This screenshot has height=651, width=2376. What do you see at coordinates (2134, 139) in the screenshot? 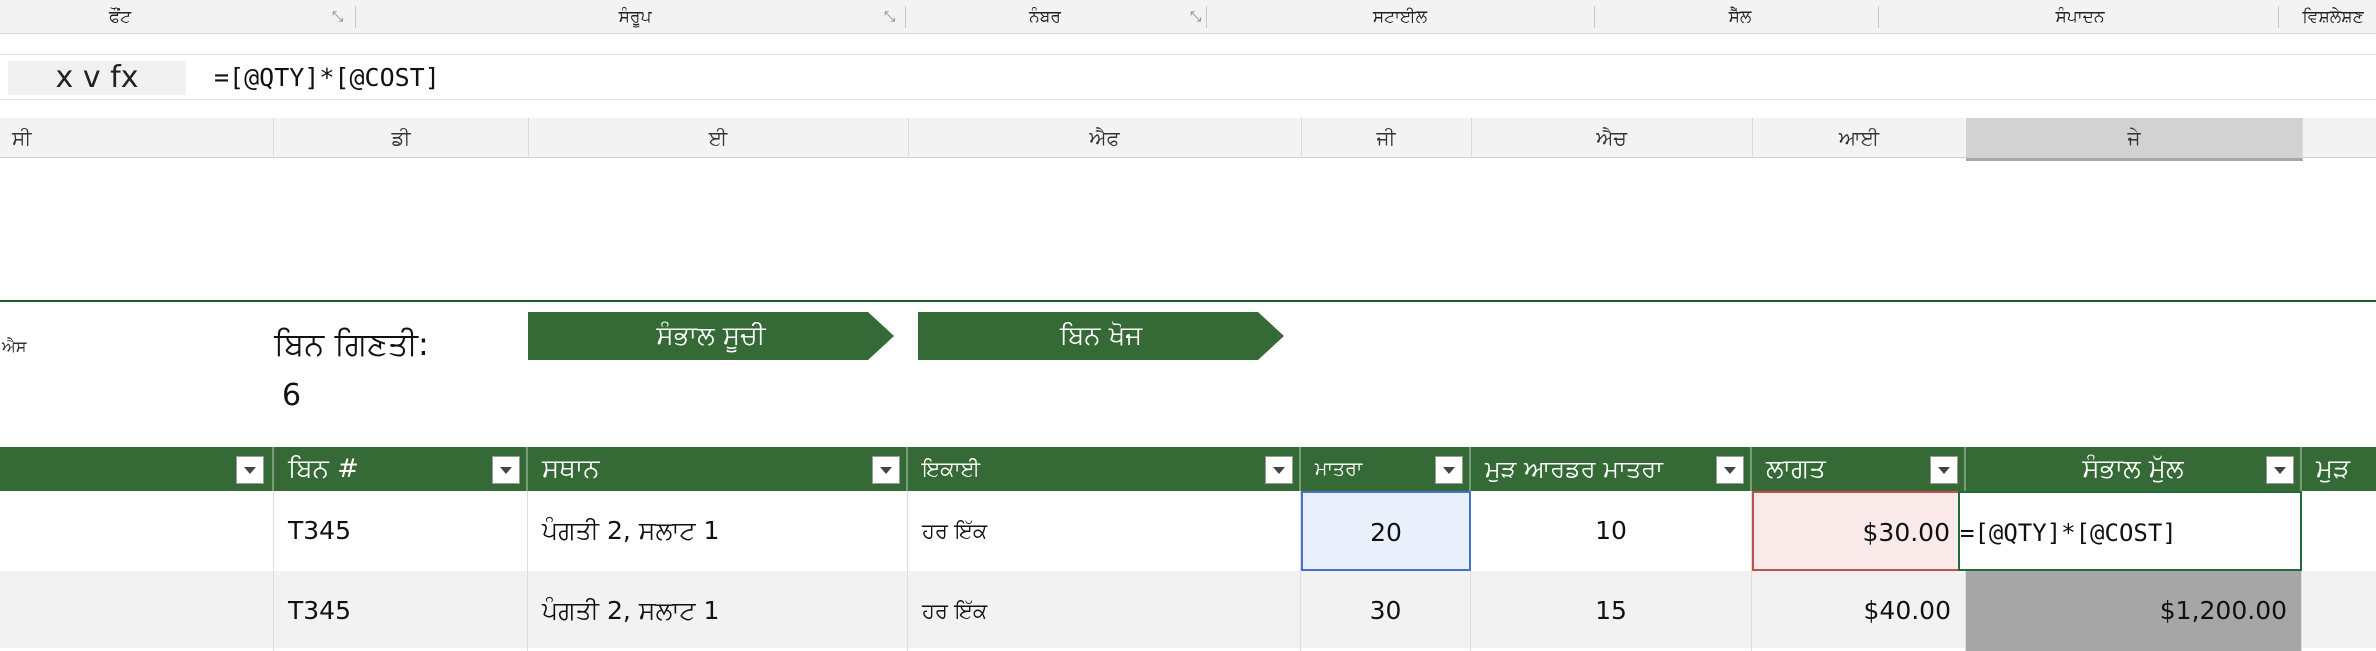
I see `column-header-j: ਜੇ` at bounding box center [2134, 139].